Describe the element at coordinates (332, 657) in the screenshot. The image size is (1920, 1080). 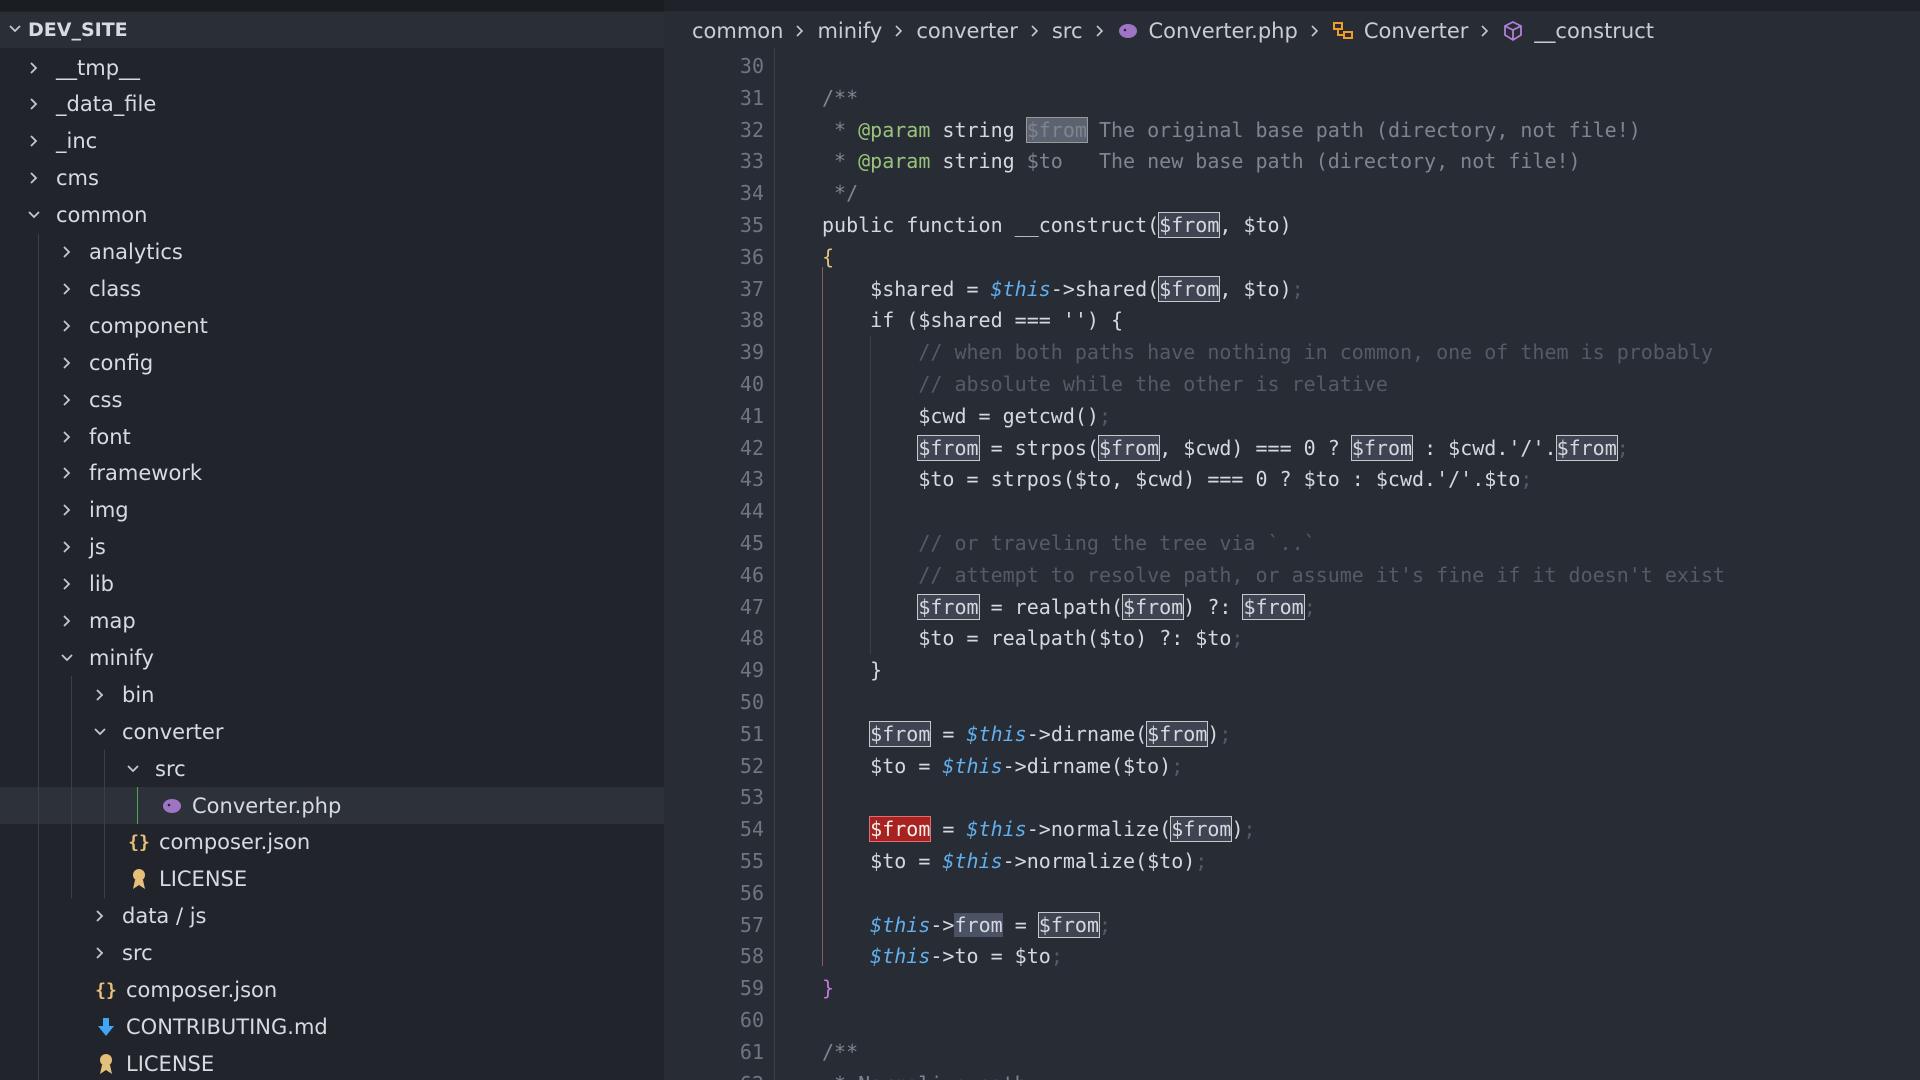
I see `tree-item: minify` at that location.